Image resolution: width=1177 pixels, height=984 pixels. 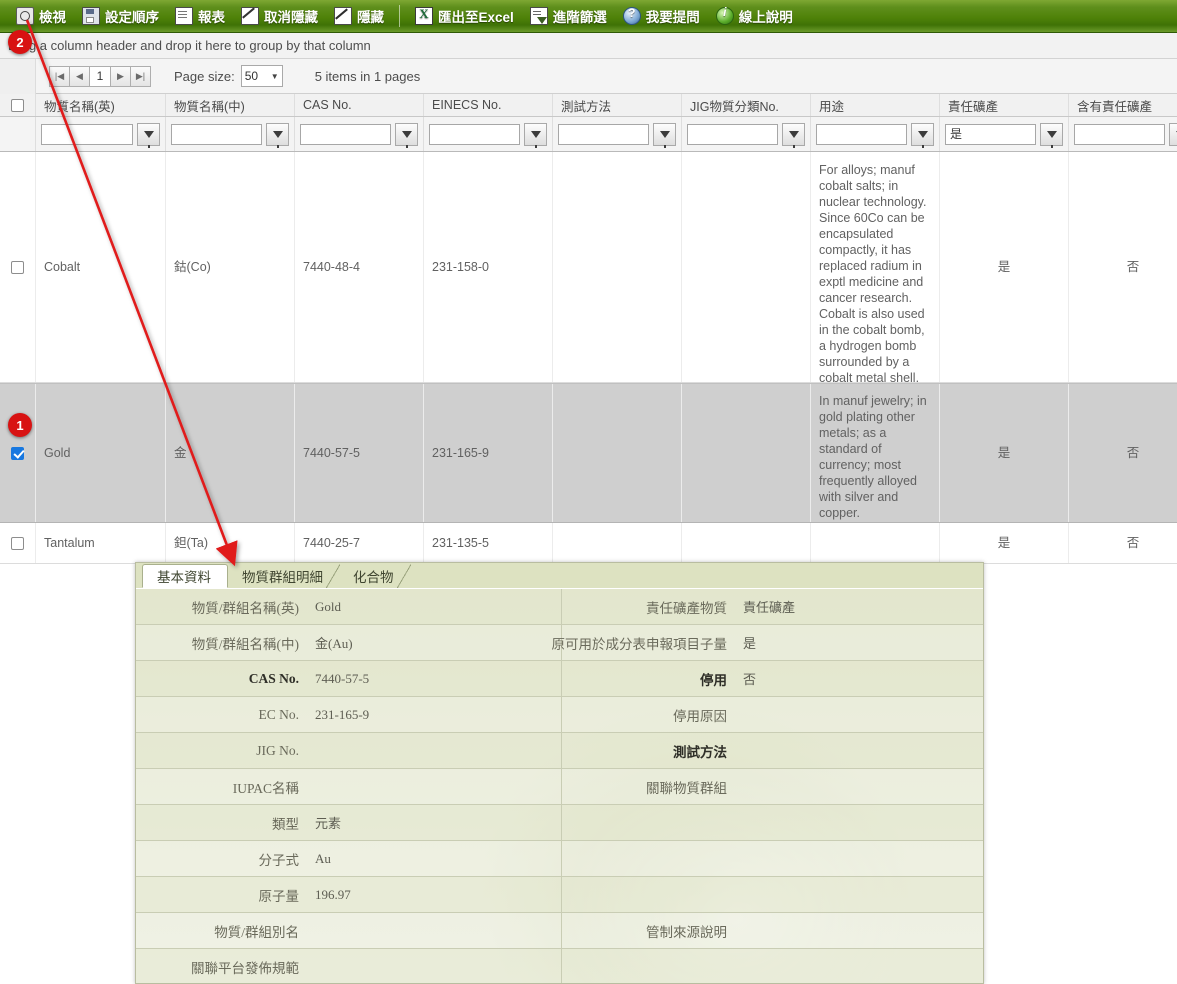 I want to click on detail-value: Au, so click(x=323, y=858).